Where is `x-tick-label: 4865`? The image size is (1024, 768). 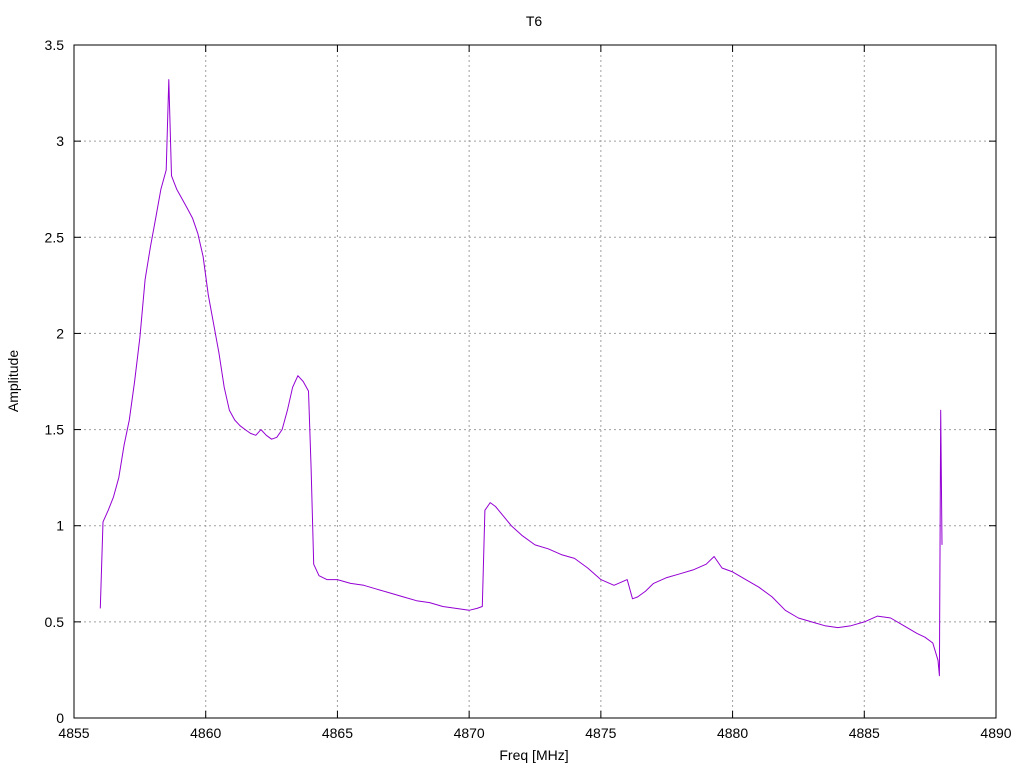 x-tick-label: 4865 is located at coordinates (337, 733).